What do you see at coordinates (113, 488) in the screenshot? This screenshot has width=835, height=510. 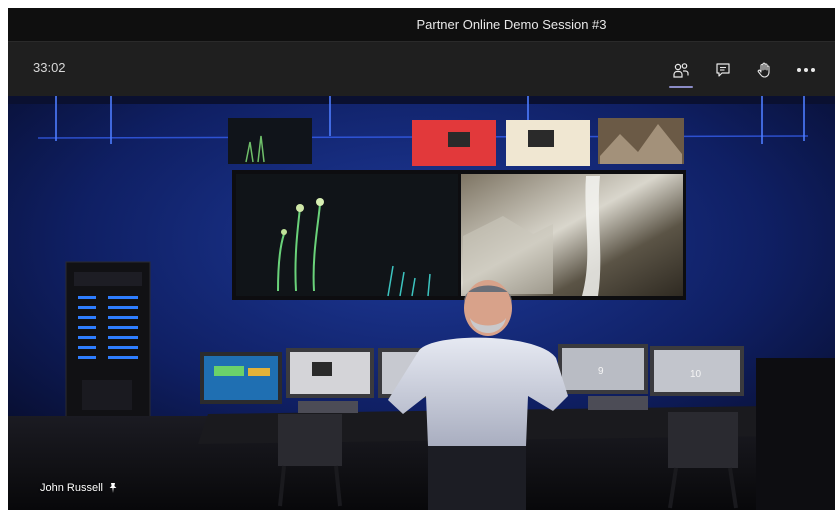 I see `pin-icon` at bounding box center [113, 488].